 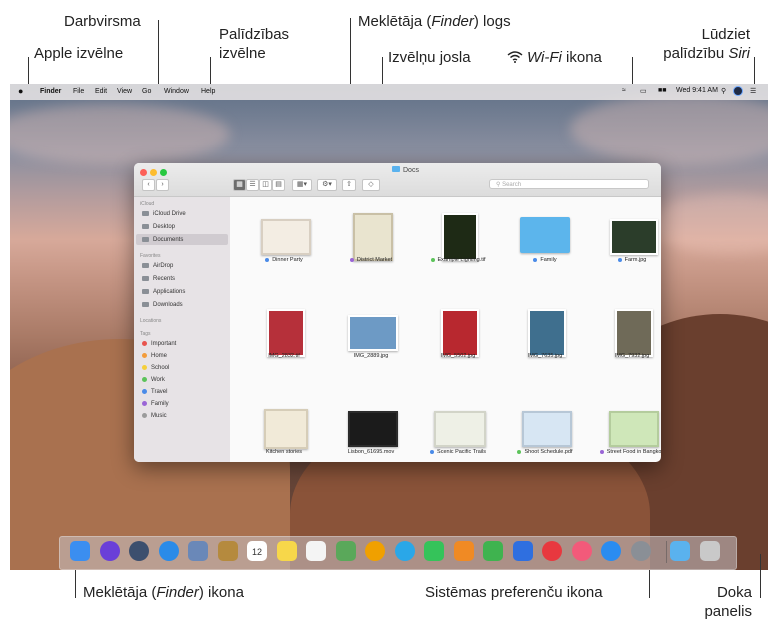 What do you see at coordinates (284, 452) in the screenshot?
I see `file-name: Kitchen stories` at bounding box center [284, 452].